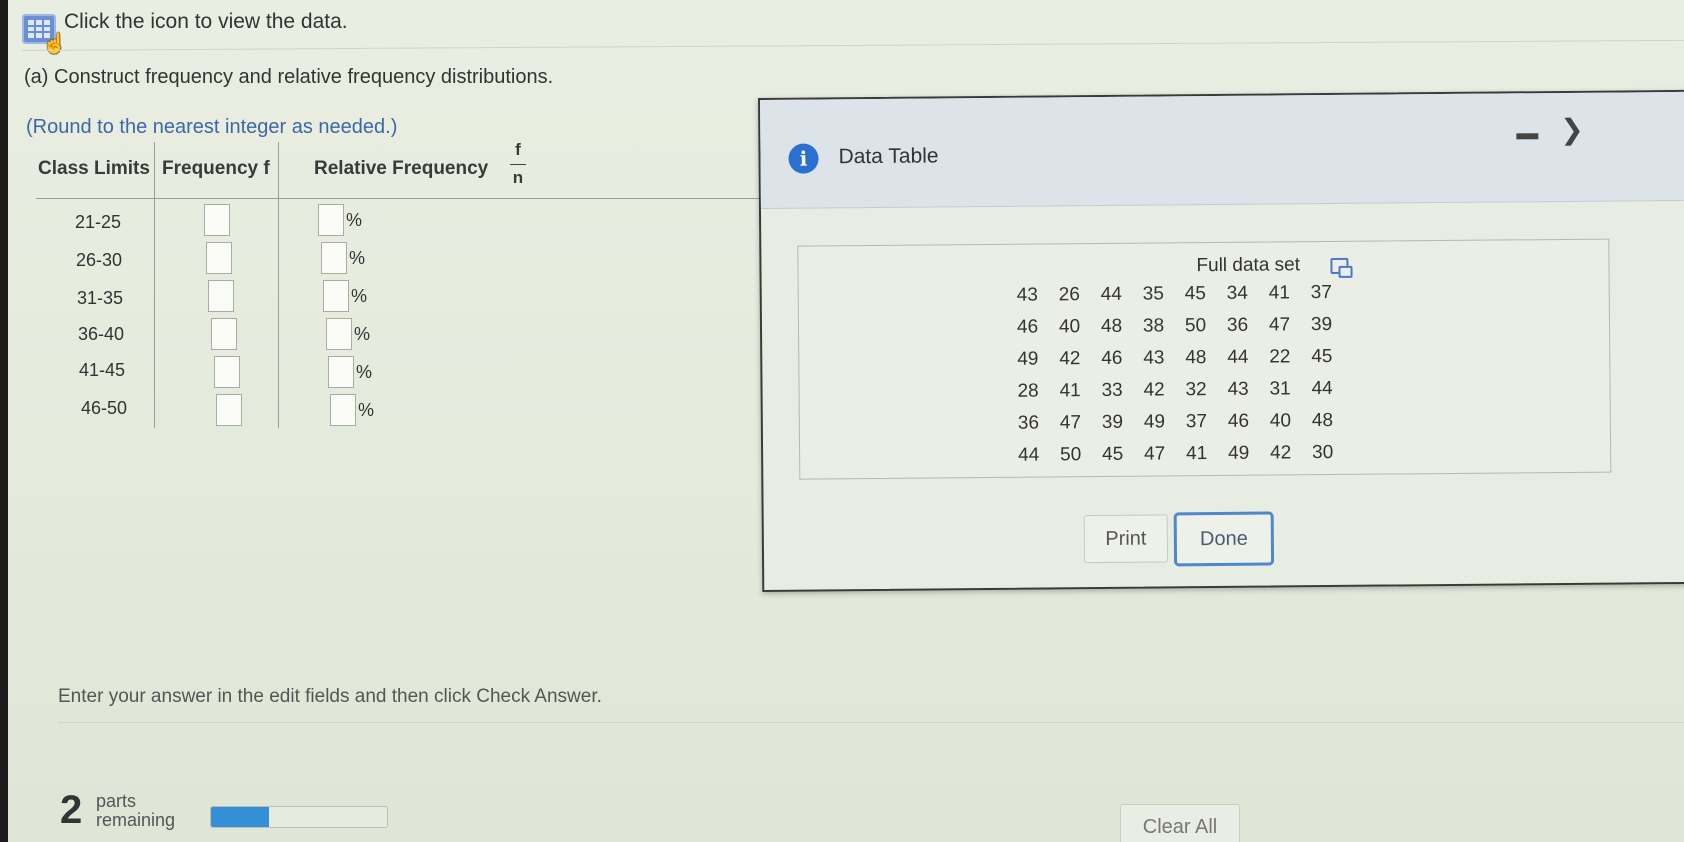  What do you see at coordinates (1069, 327) in the screenshot?
I see `data-value: 40` at bounding box center [1069, 327].